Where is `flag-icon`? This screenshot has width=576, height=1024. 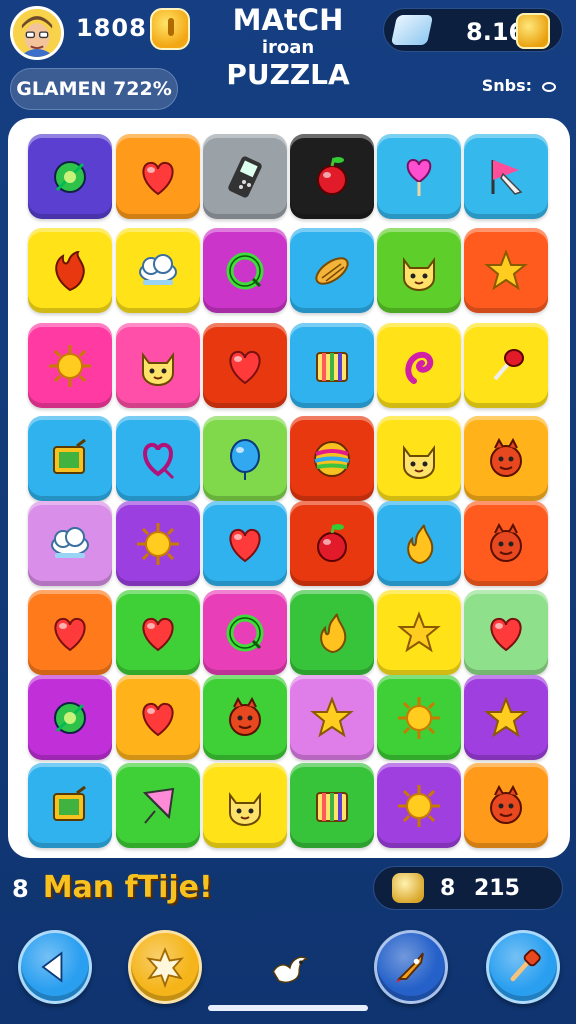 flag-icon is located at coordinates (507, 177).